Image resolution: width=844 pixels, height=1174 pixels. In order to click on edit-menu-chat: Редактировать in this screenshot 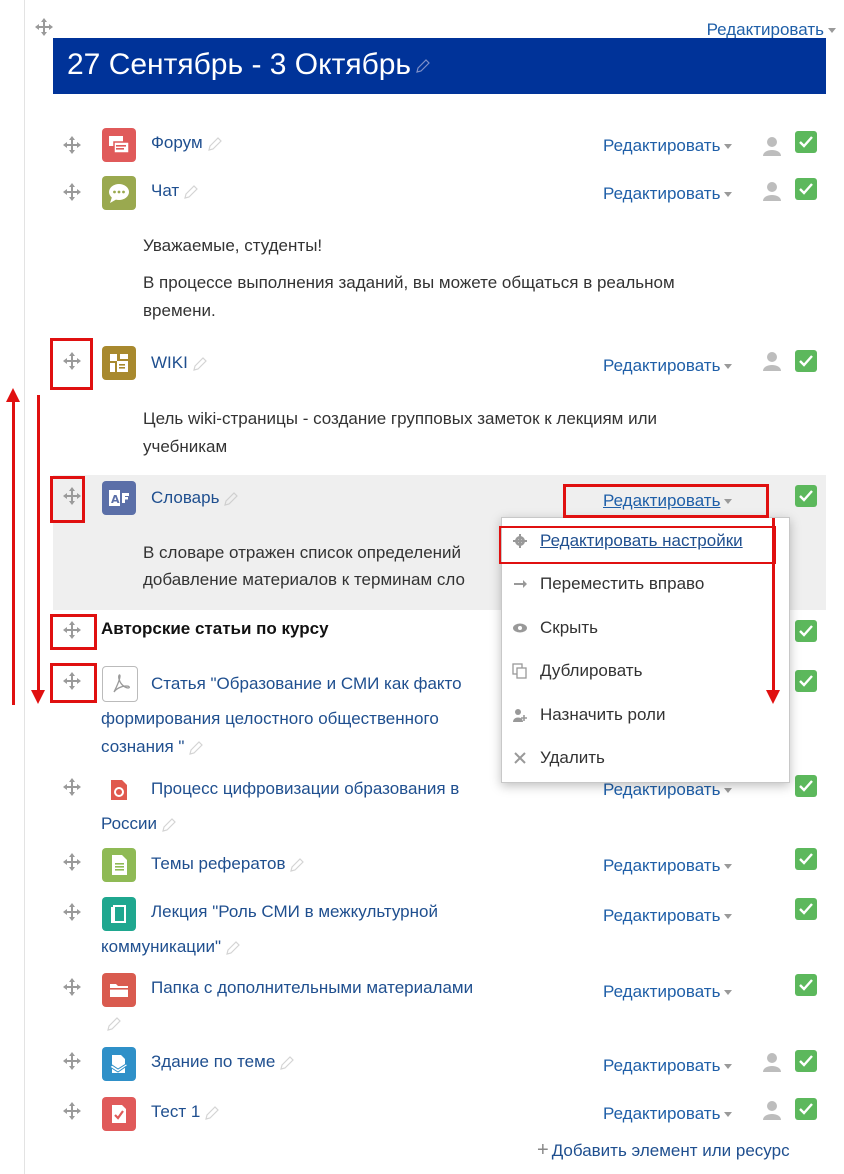, I will do `click(668, 194)`.